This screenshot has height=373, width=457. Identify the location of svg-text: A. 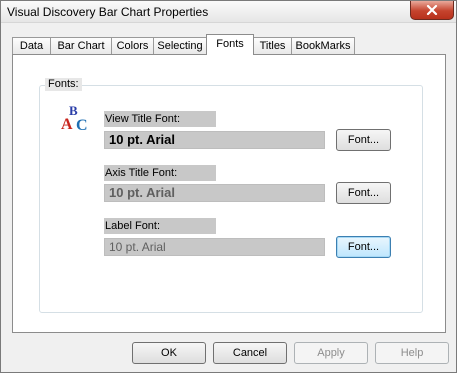
(67, 124).